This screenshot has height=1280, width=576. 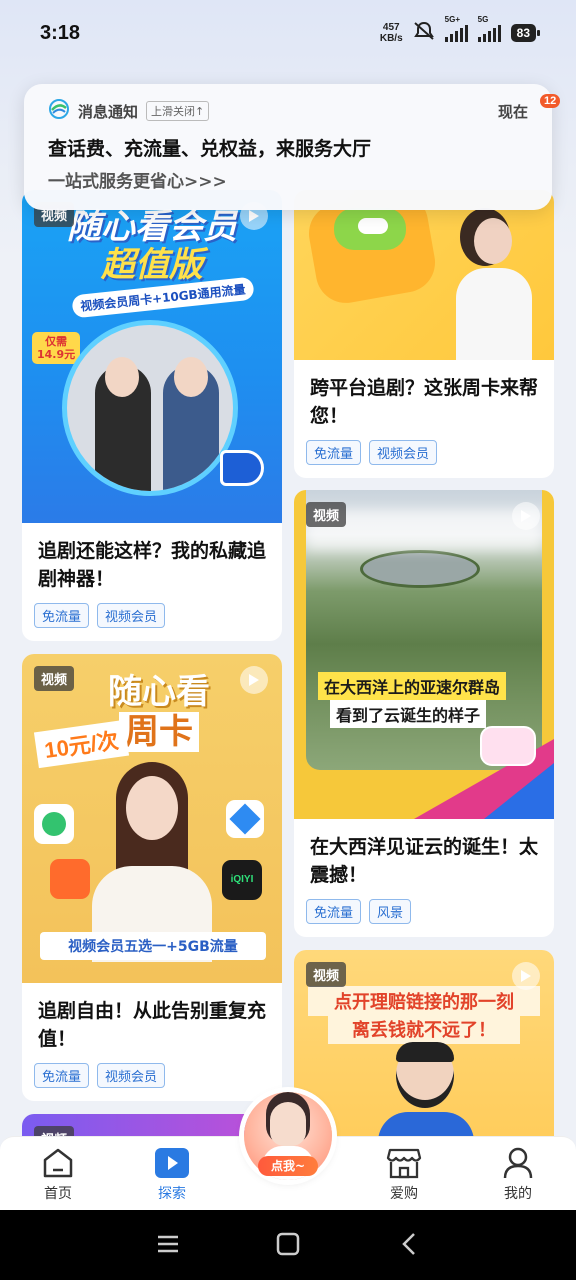 I want to click on status-bar: 3:18 457 KB/s 5G+ 5G 83, so click(x=288, y=33).